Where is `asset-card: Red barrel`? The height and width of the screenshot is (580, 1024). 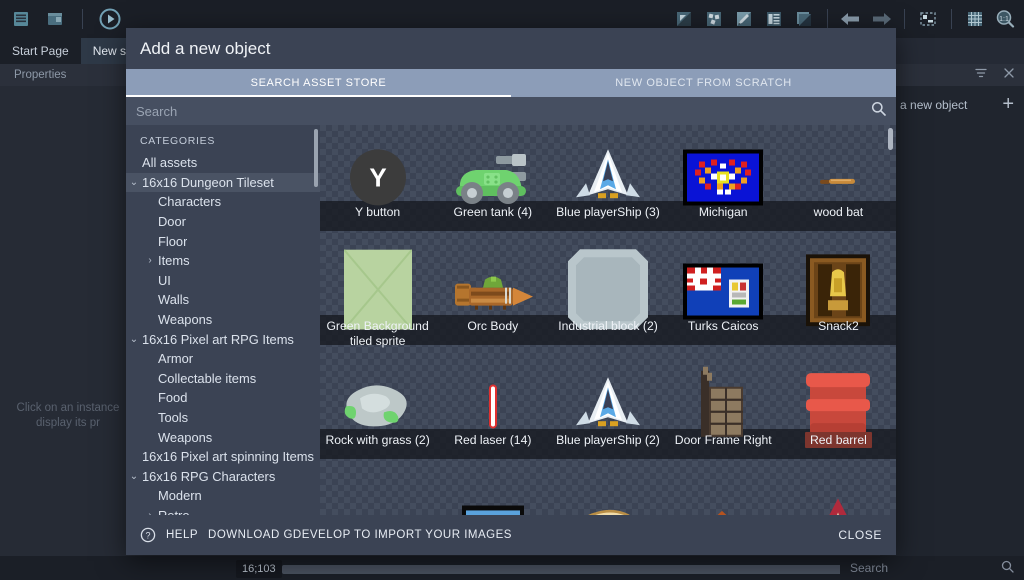
asset-card: Red barrel is located at coordinates (838, 410).